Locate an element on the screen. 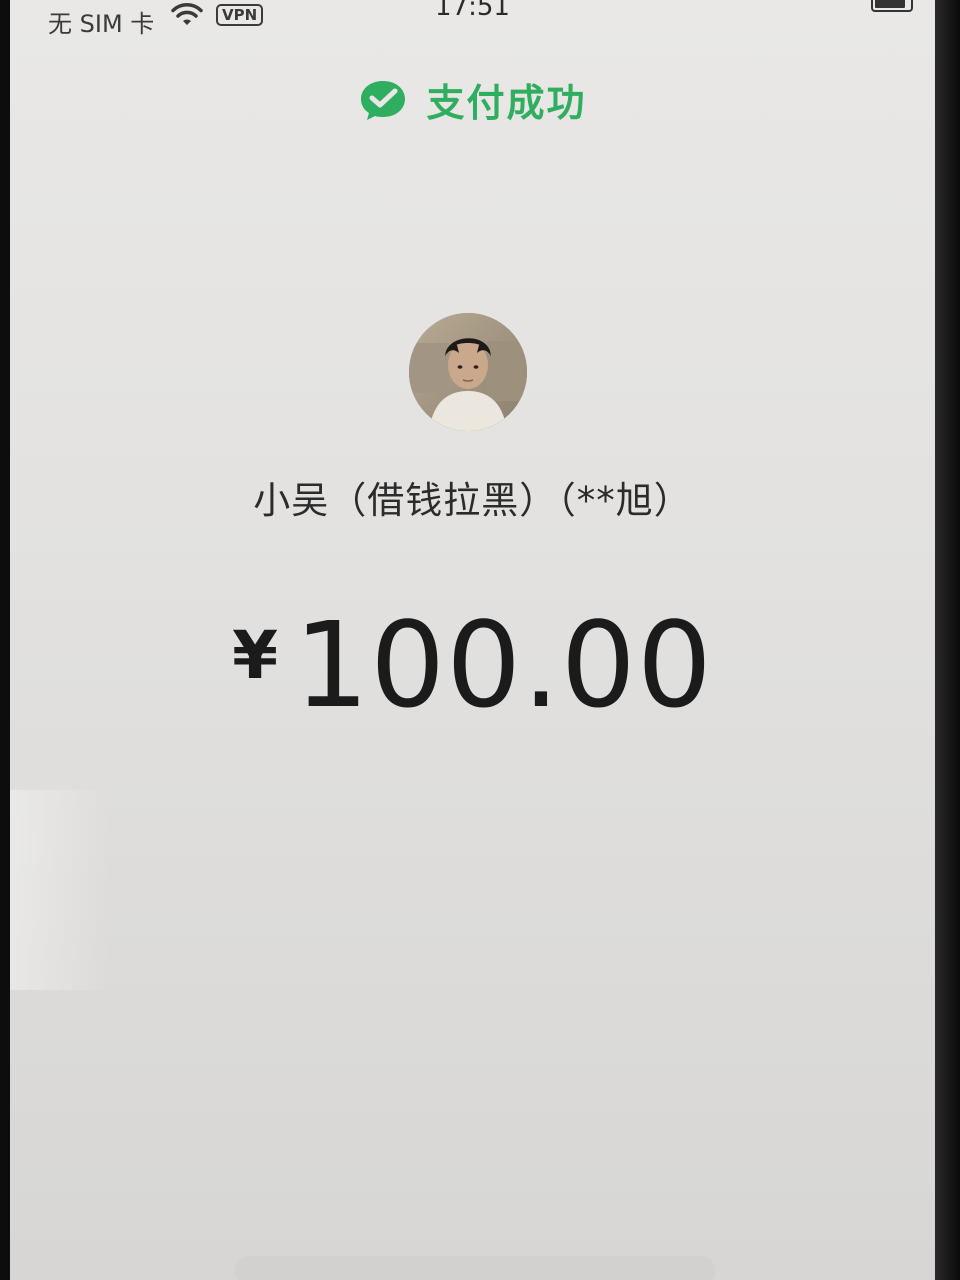  payment-status-header: 支付成功 is located at coordinates (472, 98).